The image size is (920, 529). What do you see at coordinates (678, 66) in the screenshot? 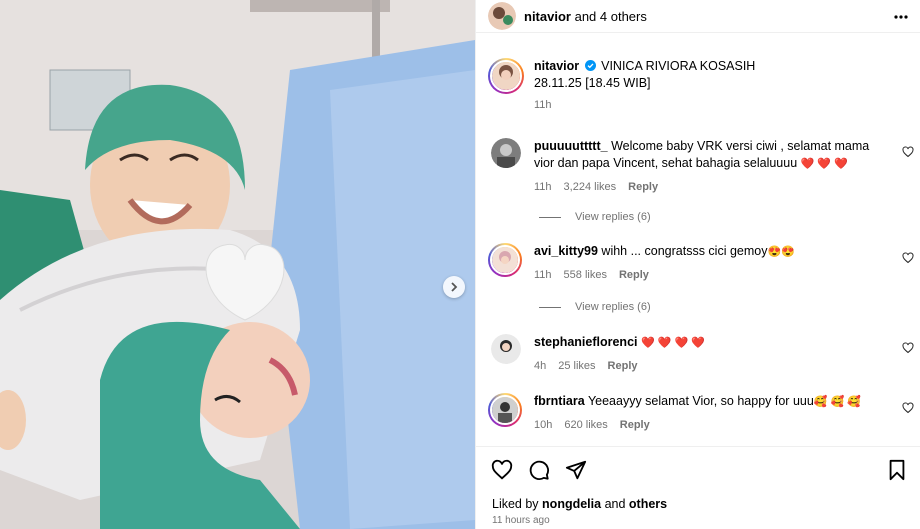
I see `caption-text-line1: VINICA RIVIORA KOSASIH` at bounding box center [678, 66].